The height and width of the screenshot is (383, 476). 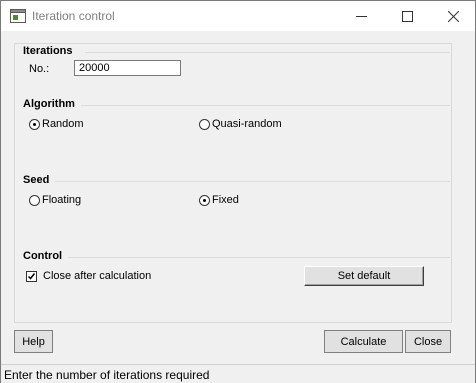 What do you see at coordinates (238, 373) in the screenshot?
I see `status-bar: Enter the number of iterations required` at bounding box center [238, 373].